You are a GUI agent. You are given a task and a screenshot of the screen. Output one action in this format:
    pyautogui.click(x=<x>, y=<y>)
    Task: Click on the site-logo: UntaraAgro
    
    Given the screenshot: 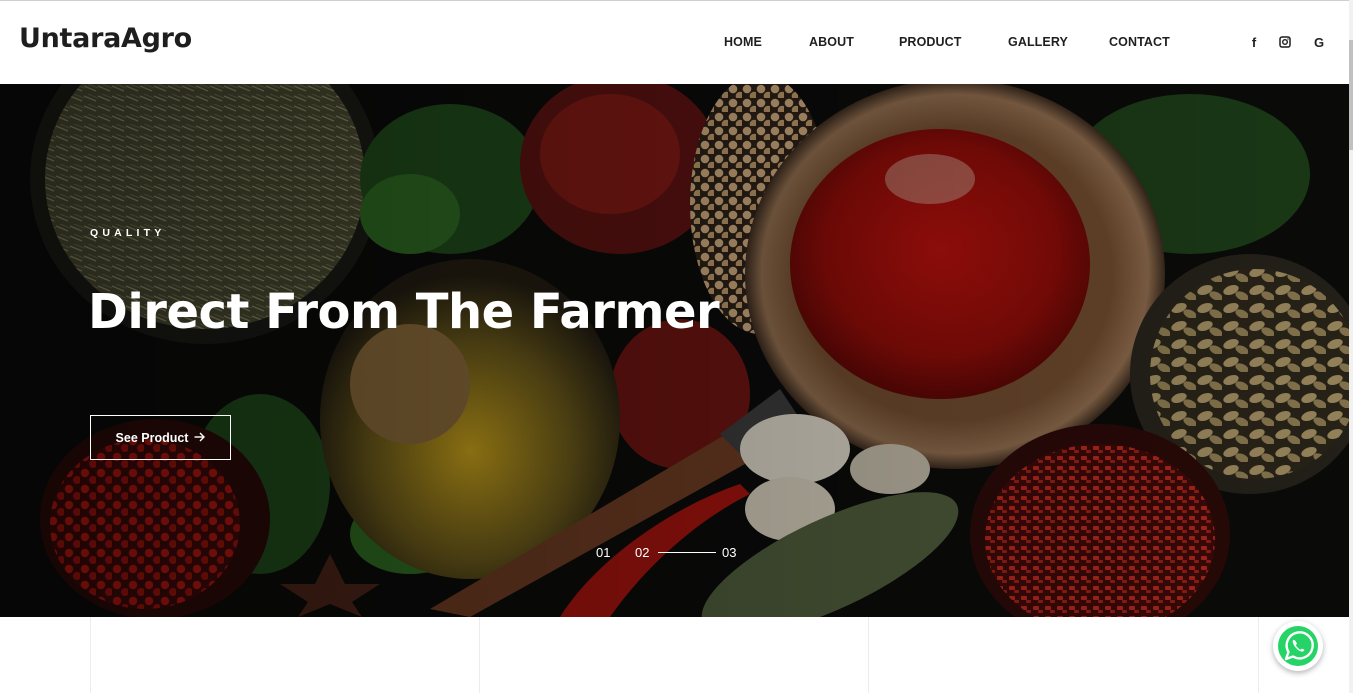 What is the action you would take?
    pyautogui.click(x=105, y=38)
    